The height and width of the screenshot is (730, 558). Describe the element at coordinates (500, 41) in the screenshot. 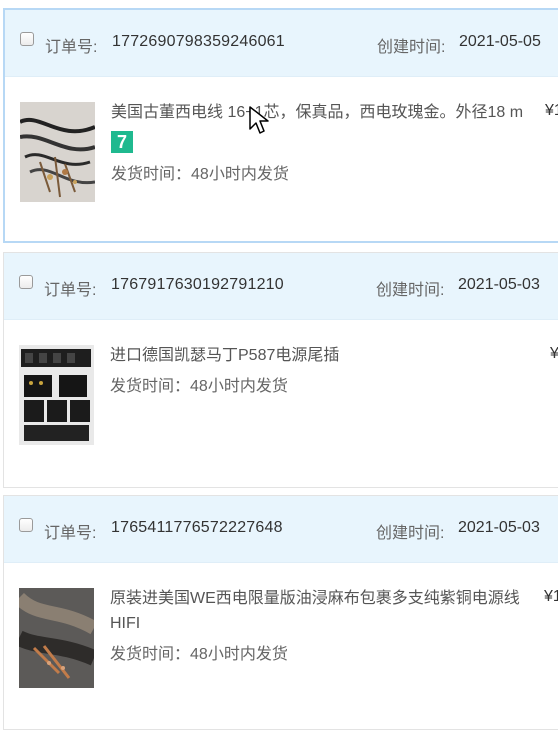

I see `created-date: 2021-05-05` at that location.